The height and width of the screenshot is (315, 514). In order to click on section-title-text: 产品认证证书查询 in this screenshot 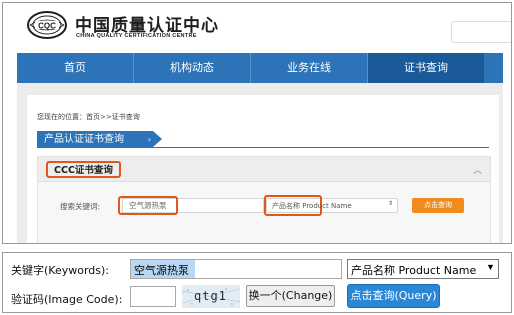, I will do `click(84, 139)`.